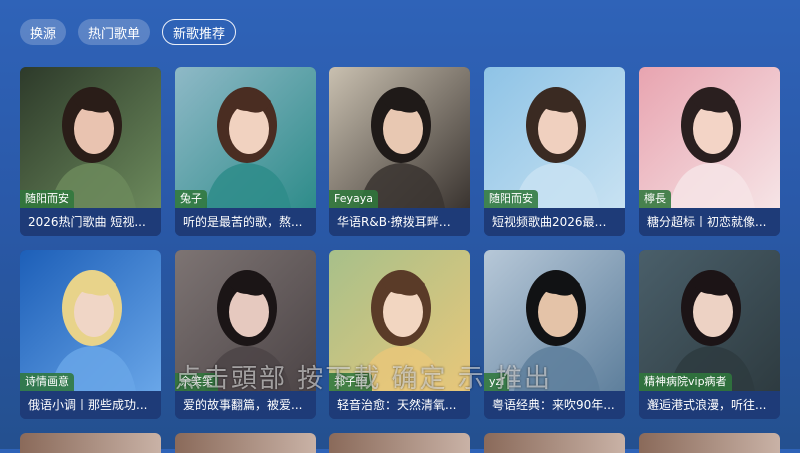 The width and height of the screenshot is (800, 453). What do you see at coordinates (43, 32) in the screenshot?
I see `tab-switch-source: 换源` at bounding box center [43, 32].